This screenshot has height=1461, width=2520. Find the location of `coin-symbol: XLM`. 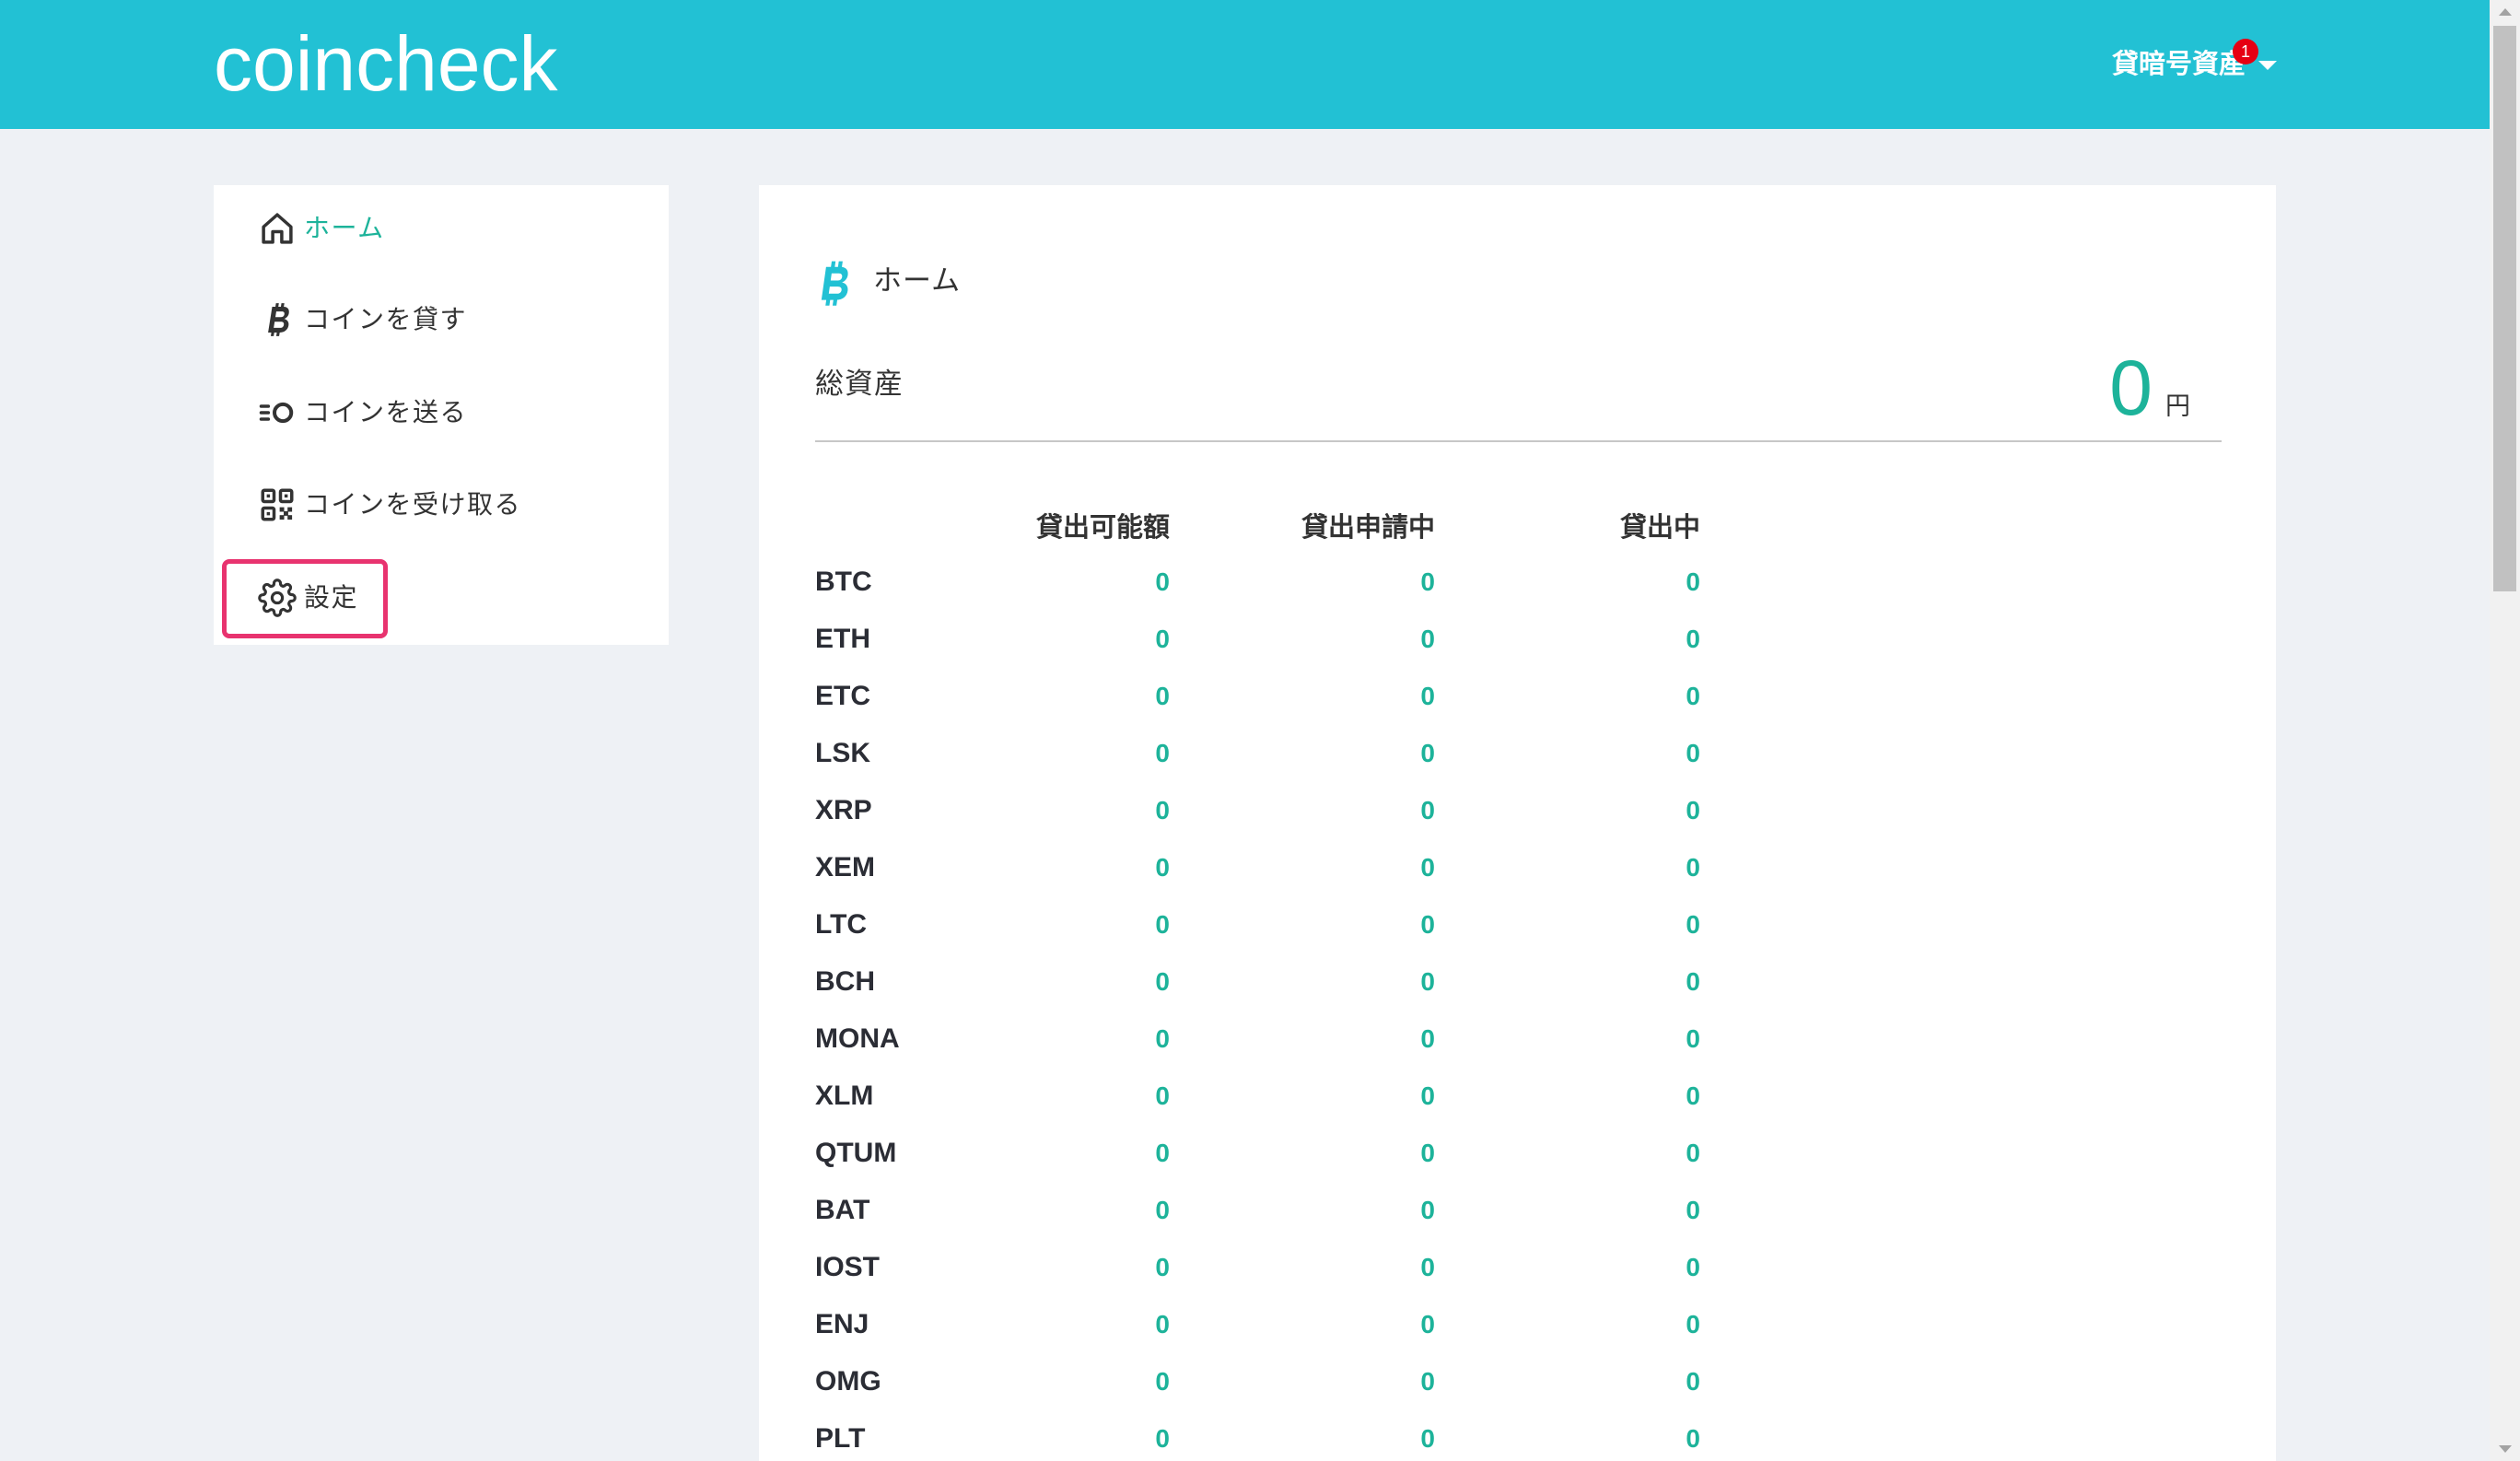

coin-symbol: XLM is located at coordinates (844, 1096).